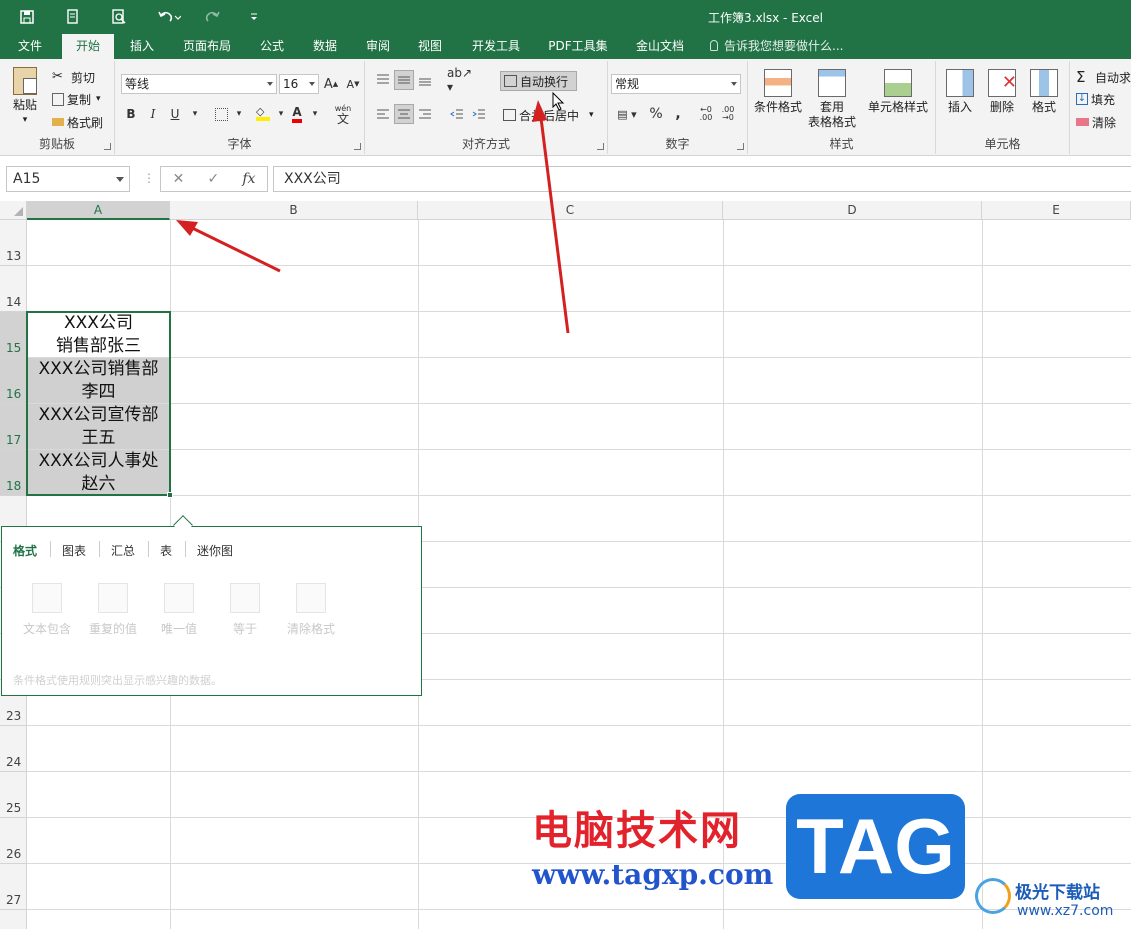  I want to click on watermark-url: www.tagxp.com, so click(653, 874).